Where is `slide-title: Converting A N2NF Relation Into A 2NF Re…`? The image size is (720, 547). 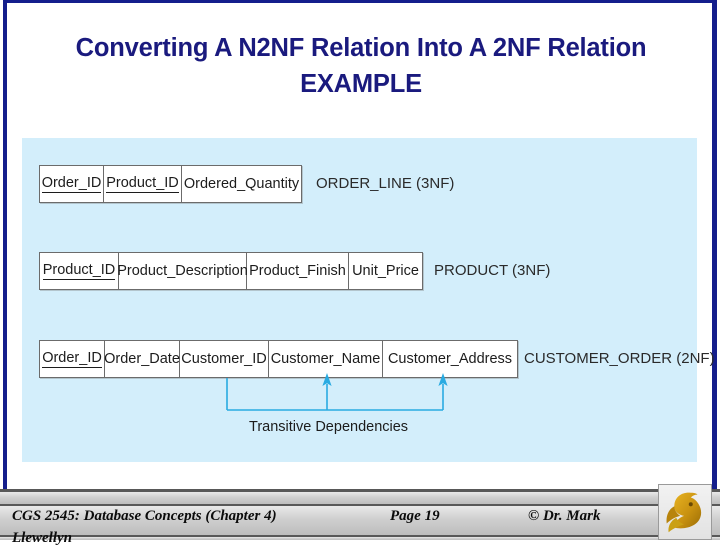
slide-title: Converting A N2NF Relation Into A 2NF Re… is located at coordinates (361, 66).